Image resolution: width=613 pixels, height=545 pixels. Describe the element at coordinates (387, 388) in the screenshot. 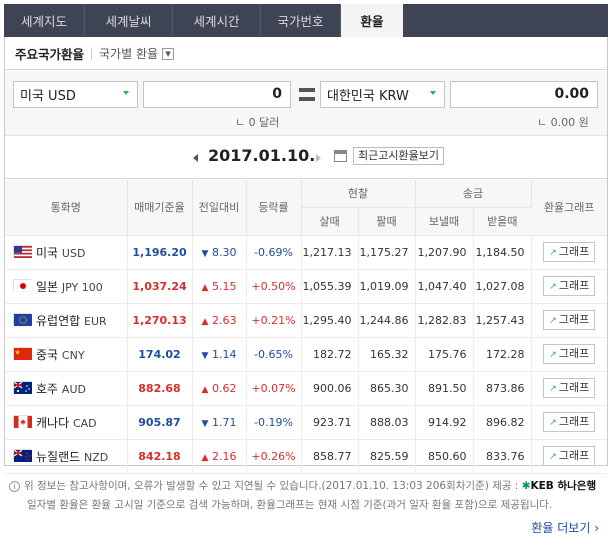

I see `cash-sell-cell: 865.30` at that location.